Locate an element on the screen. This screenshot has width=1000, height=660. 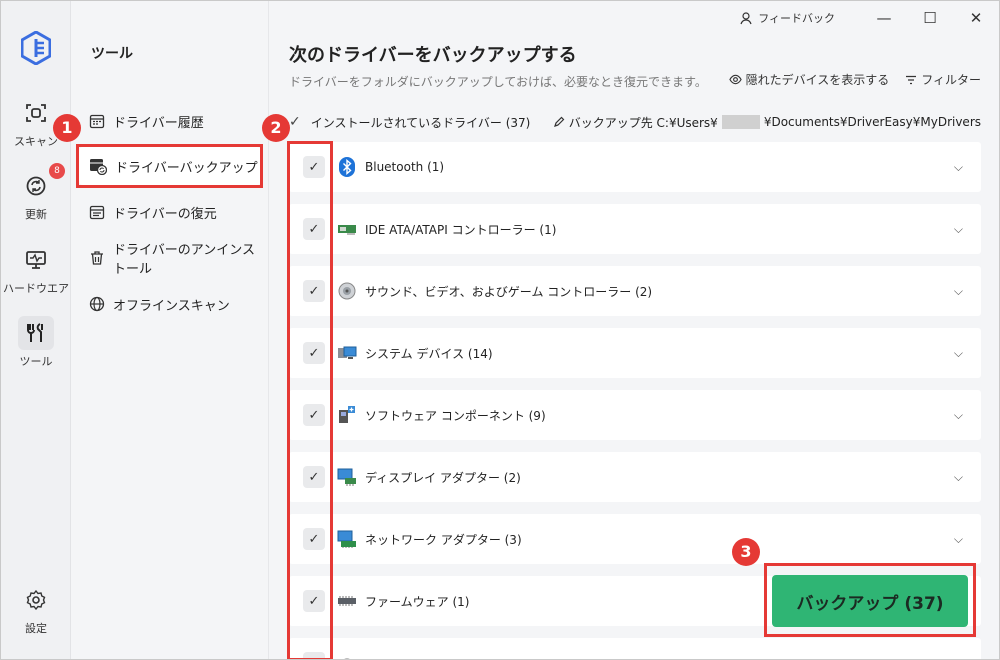
row-label: ファームウェア (1) is located at coordinates (417, 601).